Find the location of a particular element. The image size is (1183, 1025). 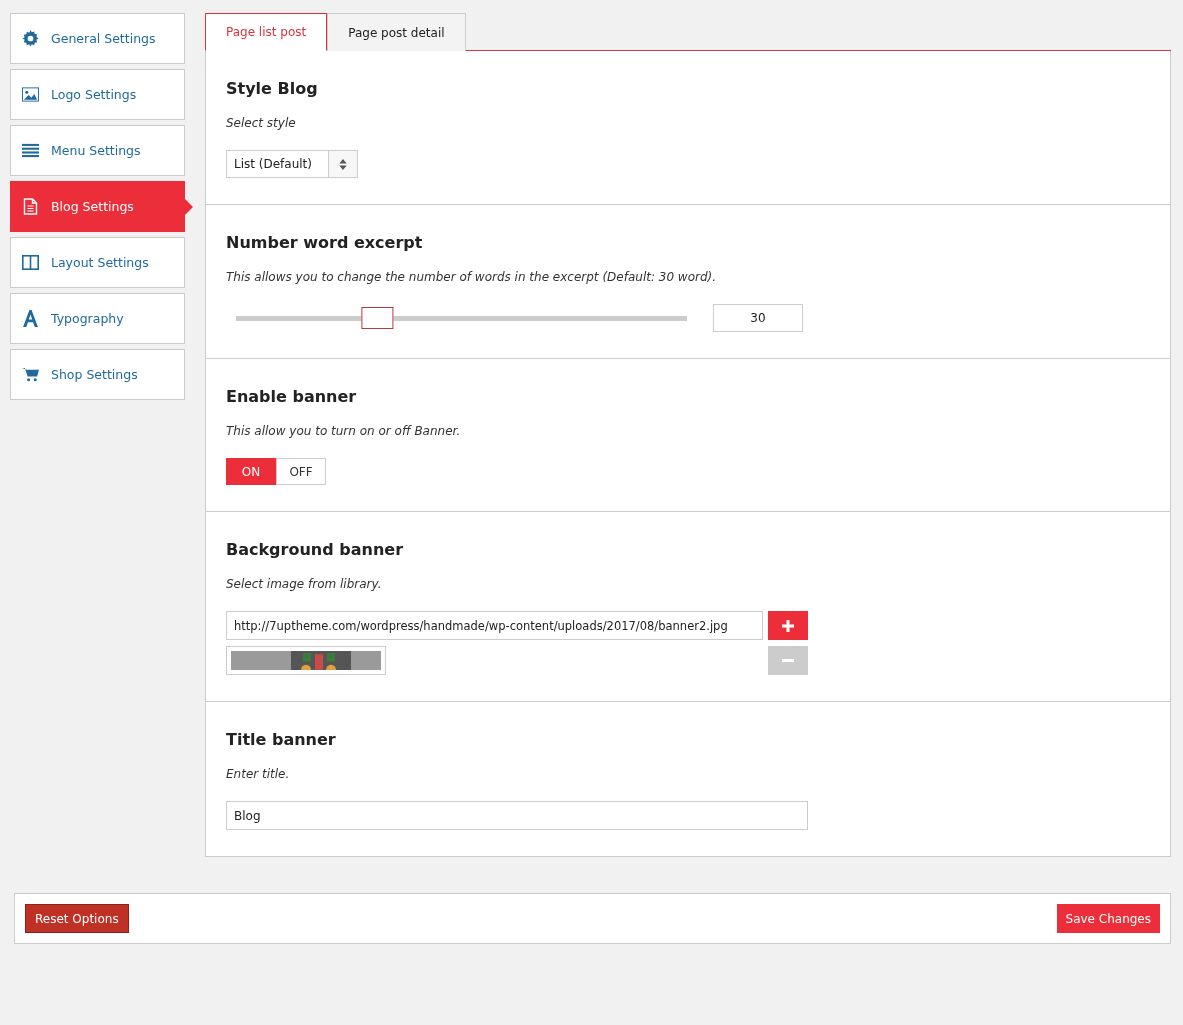

image-icon is located at coordinates (30, 94).